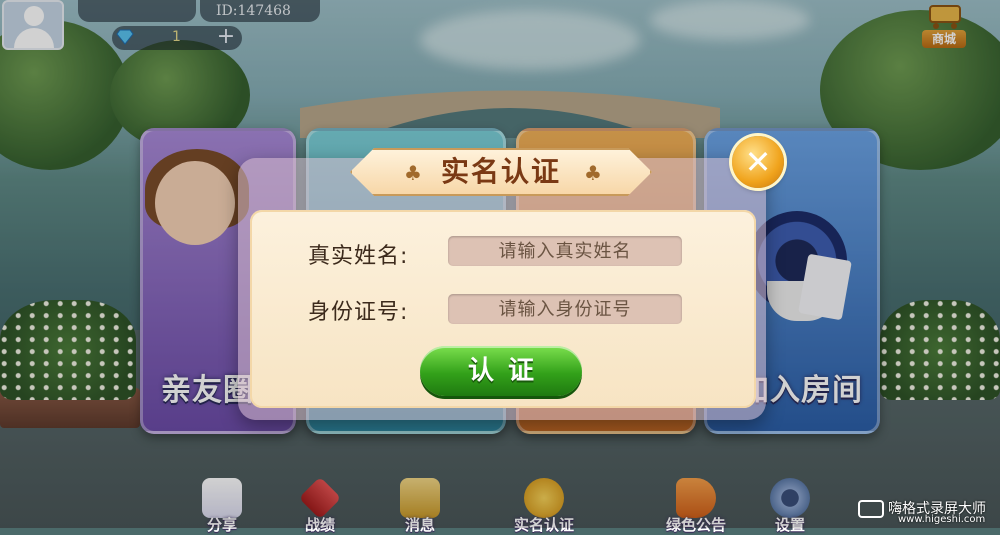 This screenshot has height=535, width=1000. I want to click on verify-button: 认证, so click(501, 371).